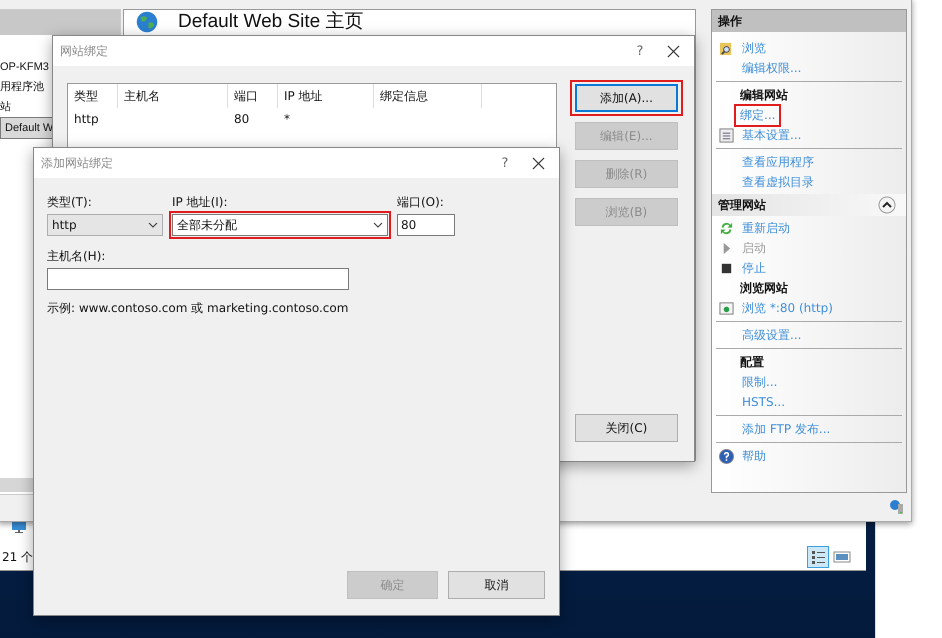 The image size is (942, 638). What do you see at coordinates (287, 119) in the screenshot?
I see `table-cell-text: *` at bounding box center [287, 119].